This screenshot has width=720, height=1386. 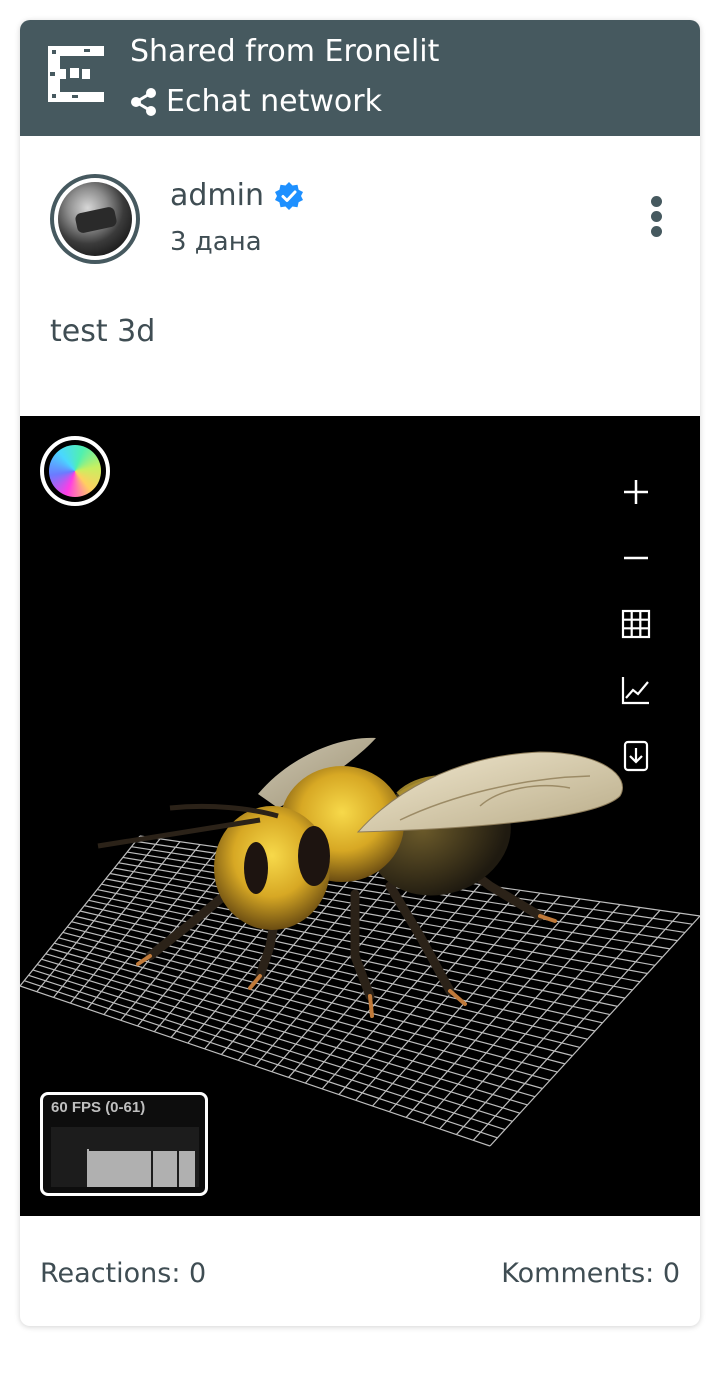 I want to click on verified-icon, so click(x=289, y=196).